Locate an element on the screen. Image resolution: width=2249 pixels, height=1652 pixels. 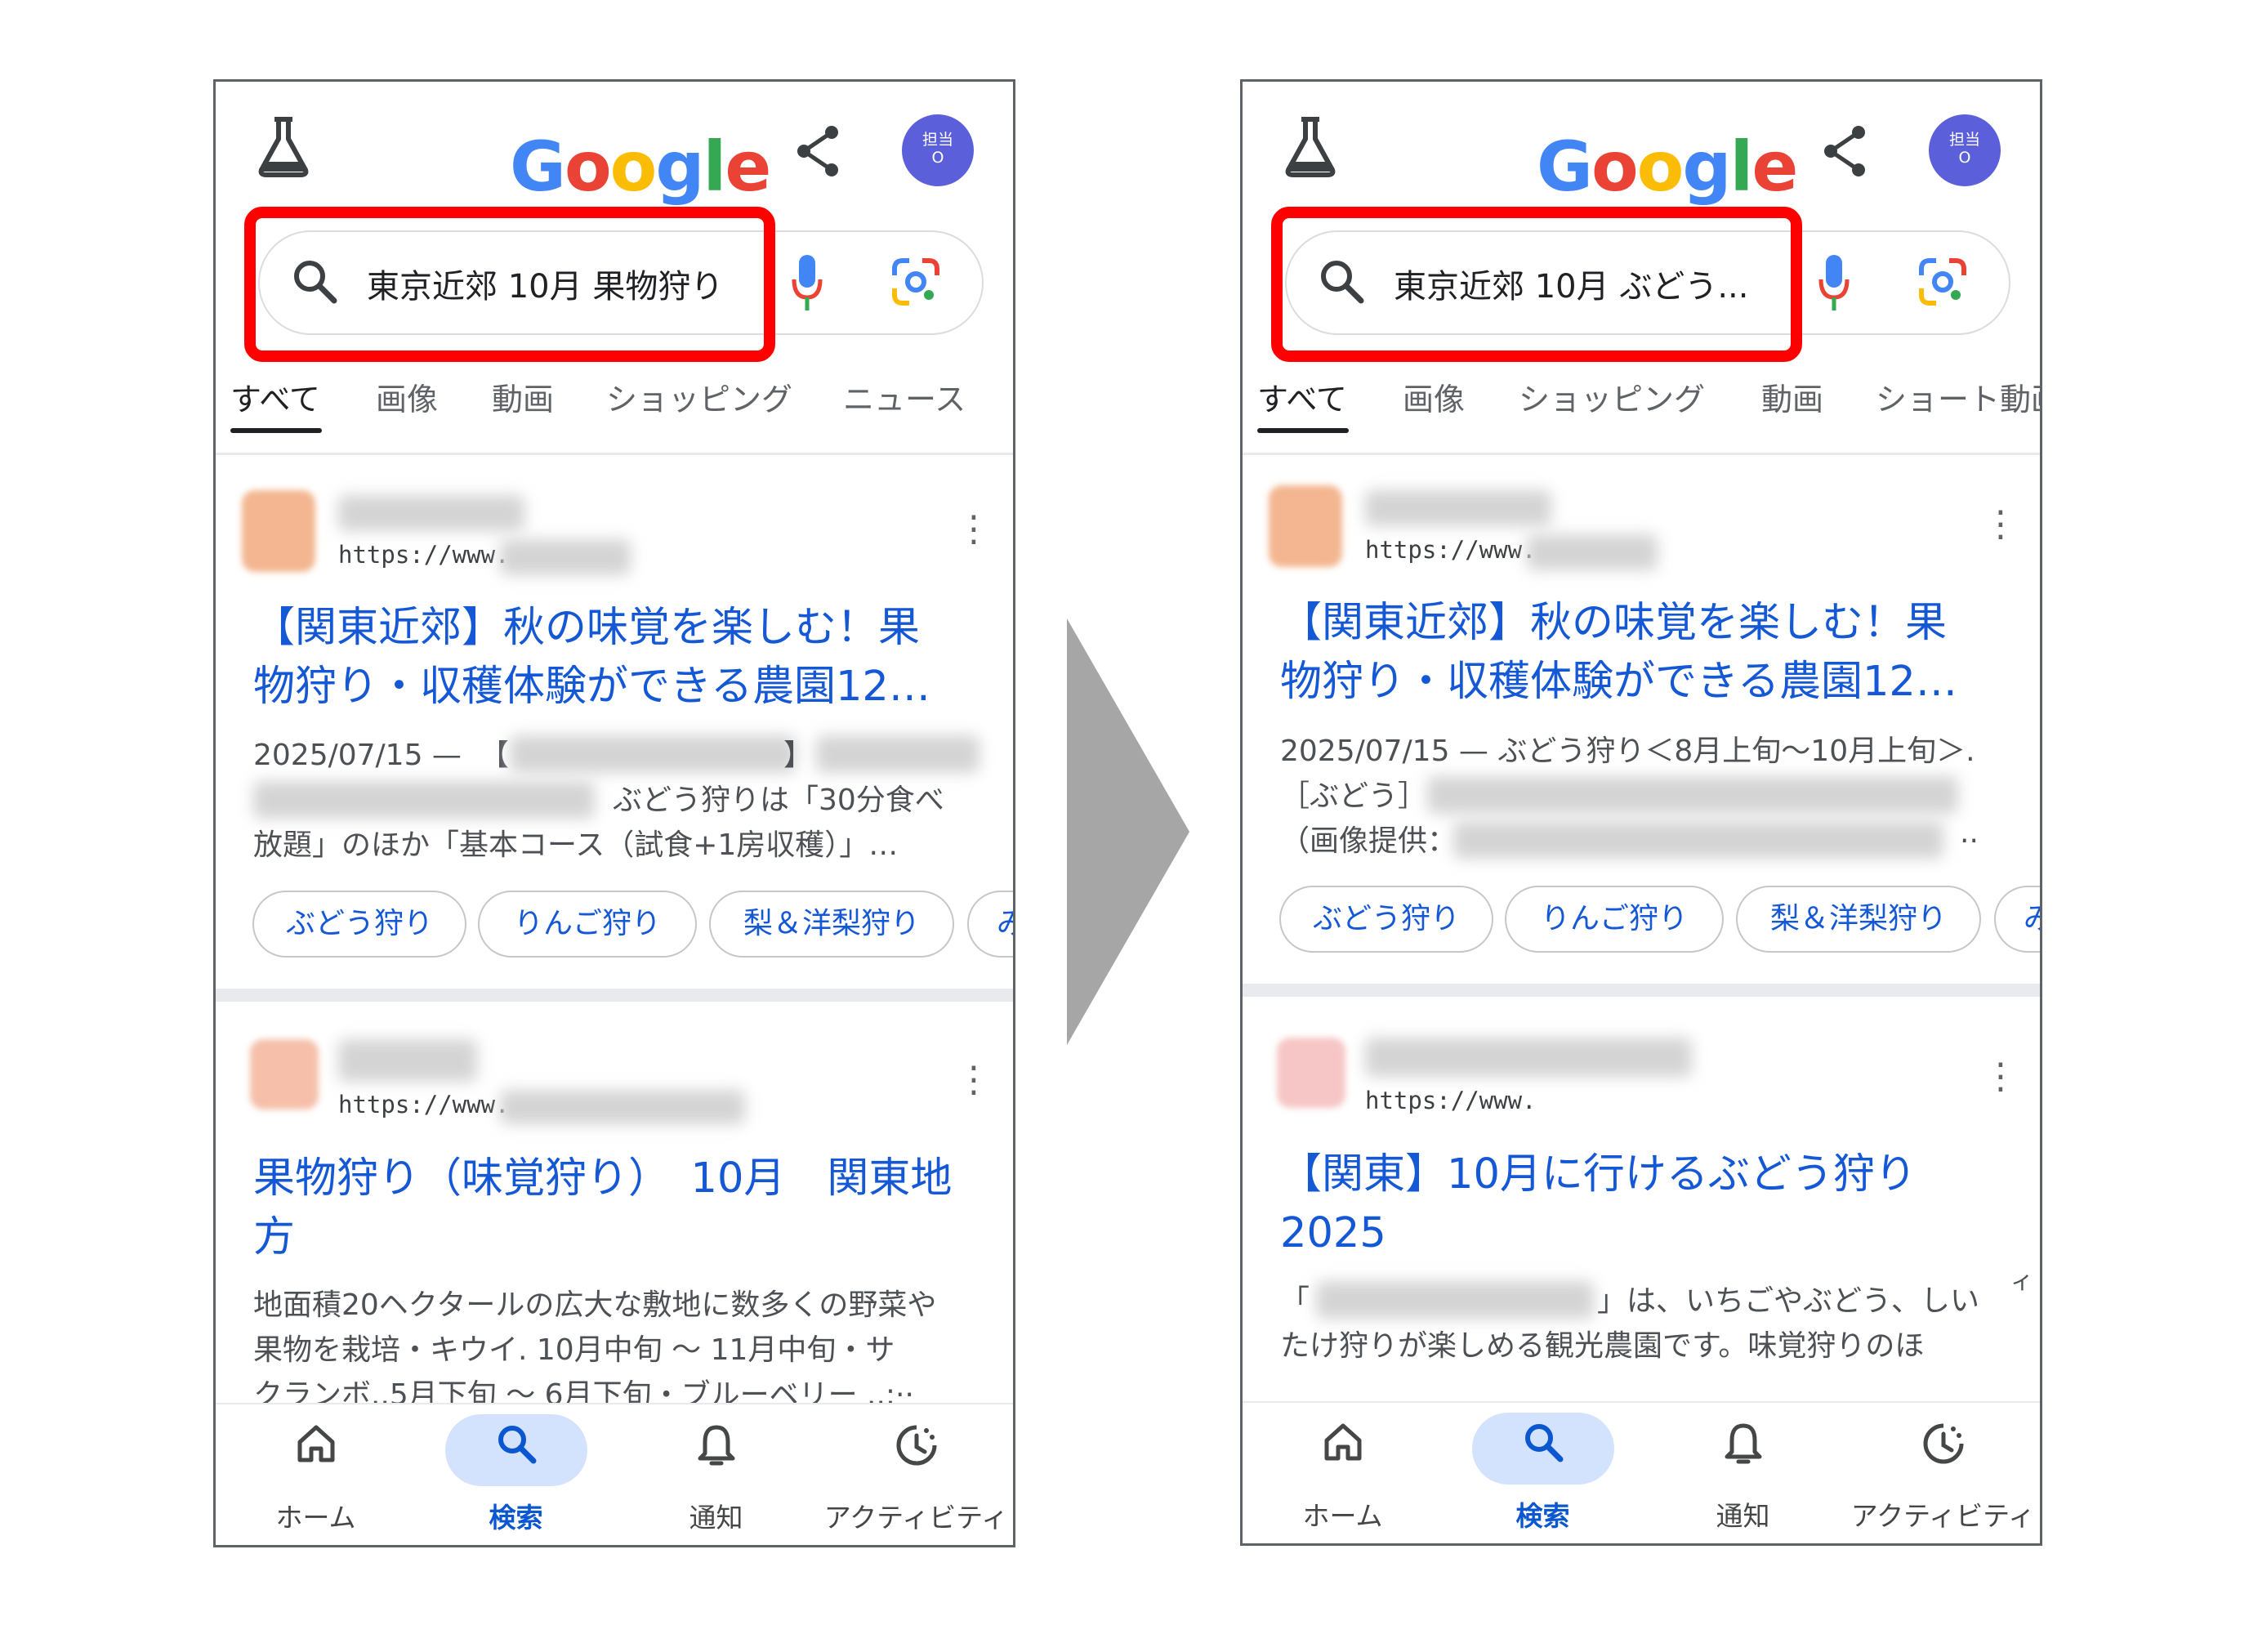
snippet-mark: ィ is located at coordinates (2022, 1280).